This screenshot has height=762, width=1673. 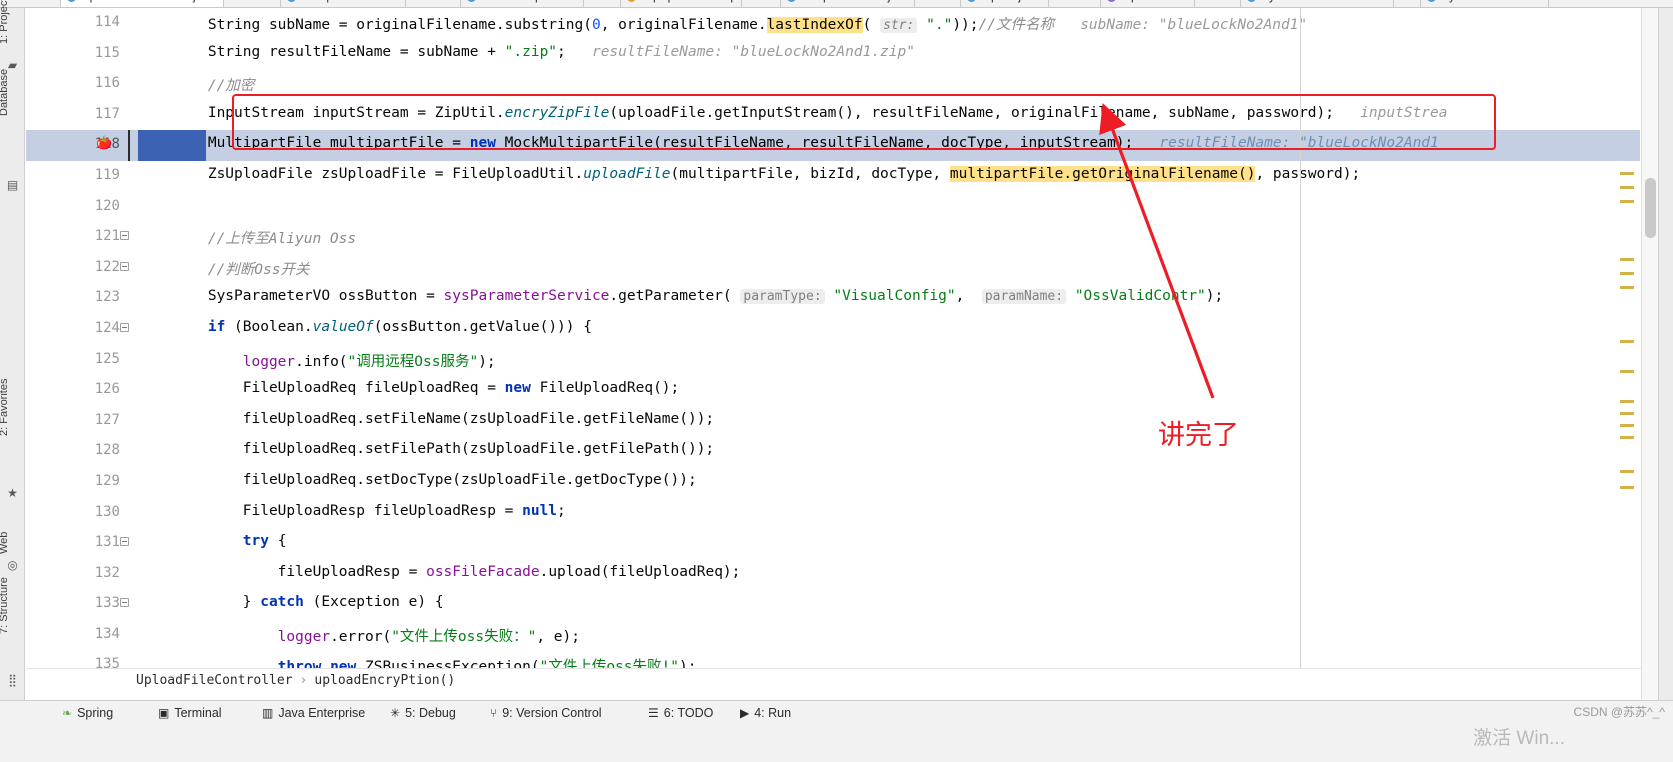 I want to click on breadcrumb-class: UploadFileController, so click(x=214, y=680).